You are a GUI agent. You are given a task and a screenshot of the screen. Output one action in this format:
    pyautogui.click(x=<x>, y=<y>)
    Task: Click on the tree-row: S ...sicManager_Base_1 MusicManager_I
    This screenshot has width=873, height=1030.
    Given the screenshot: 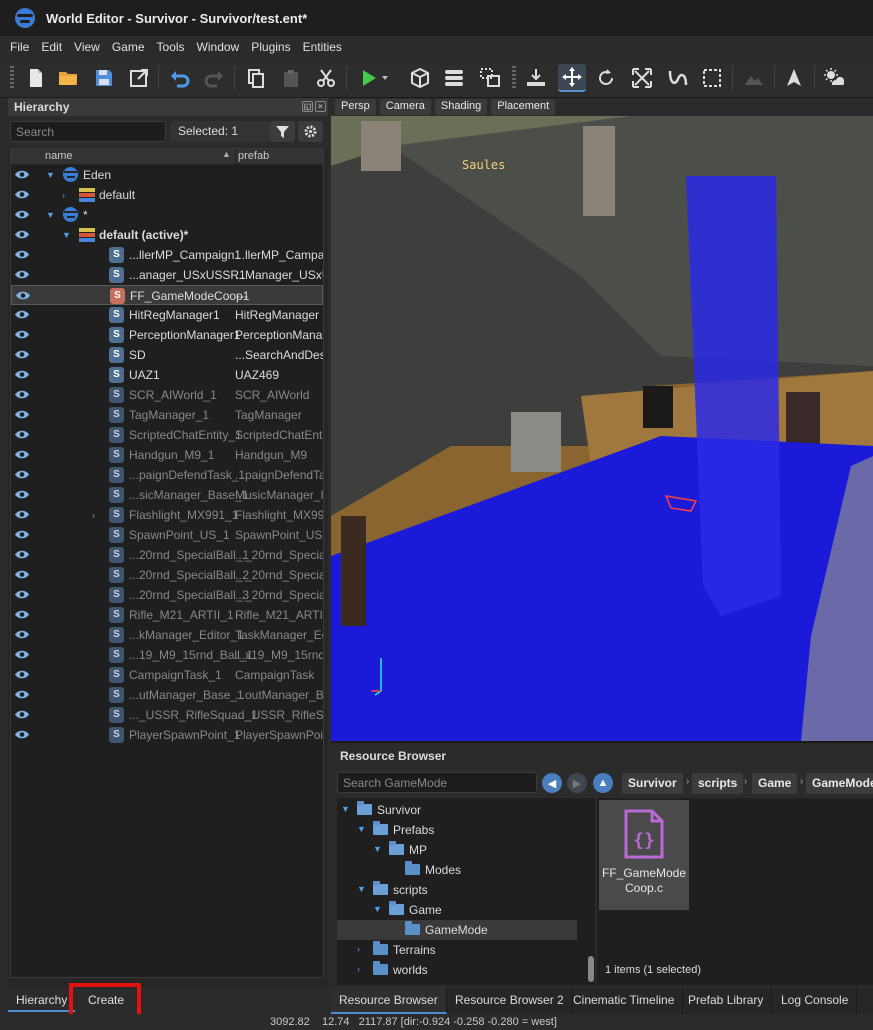 What is the action you would take?
    pyautogui.click(x=167, y=495)
    